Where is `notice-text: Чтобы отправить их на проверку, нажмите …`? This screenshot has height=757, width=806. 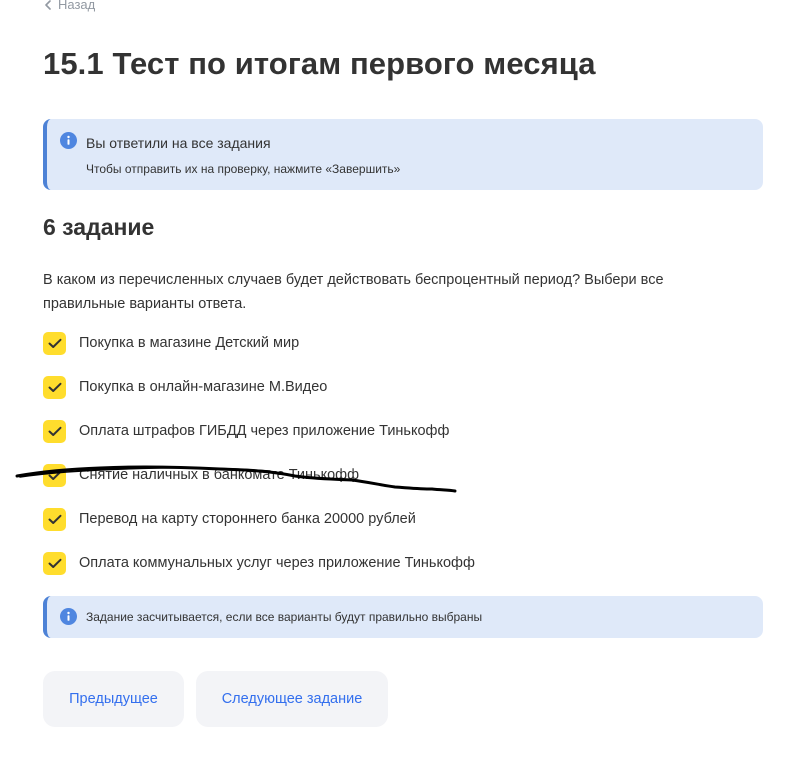 notice-text: Чтобы отправить их на проверку, нажмите … is located at coordinates (243, 169).